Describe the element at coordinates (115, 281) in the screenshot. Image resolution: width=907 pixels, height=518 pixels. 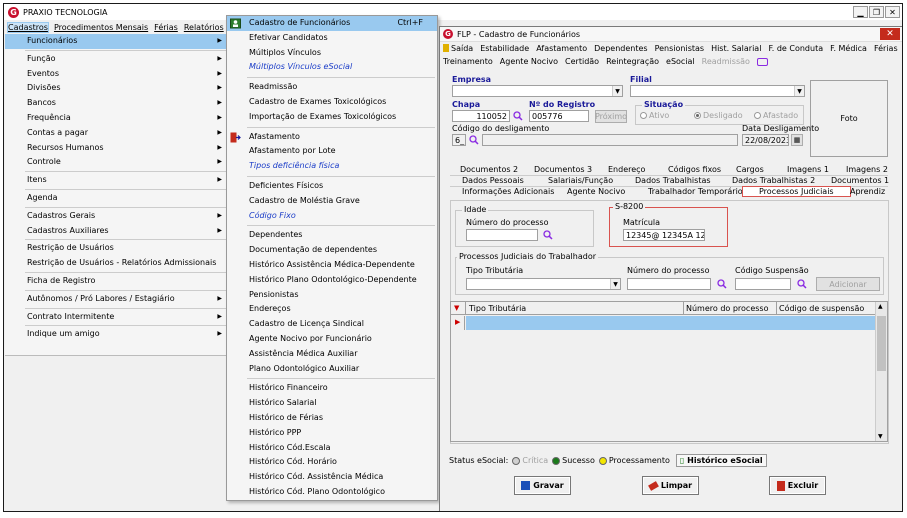
I see `menu-item-ficha-de-registro: Ficha de Registro` at that location.